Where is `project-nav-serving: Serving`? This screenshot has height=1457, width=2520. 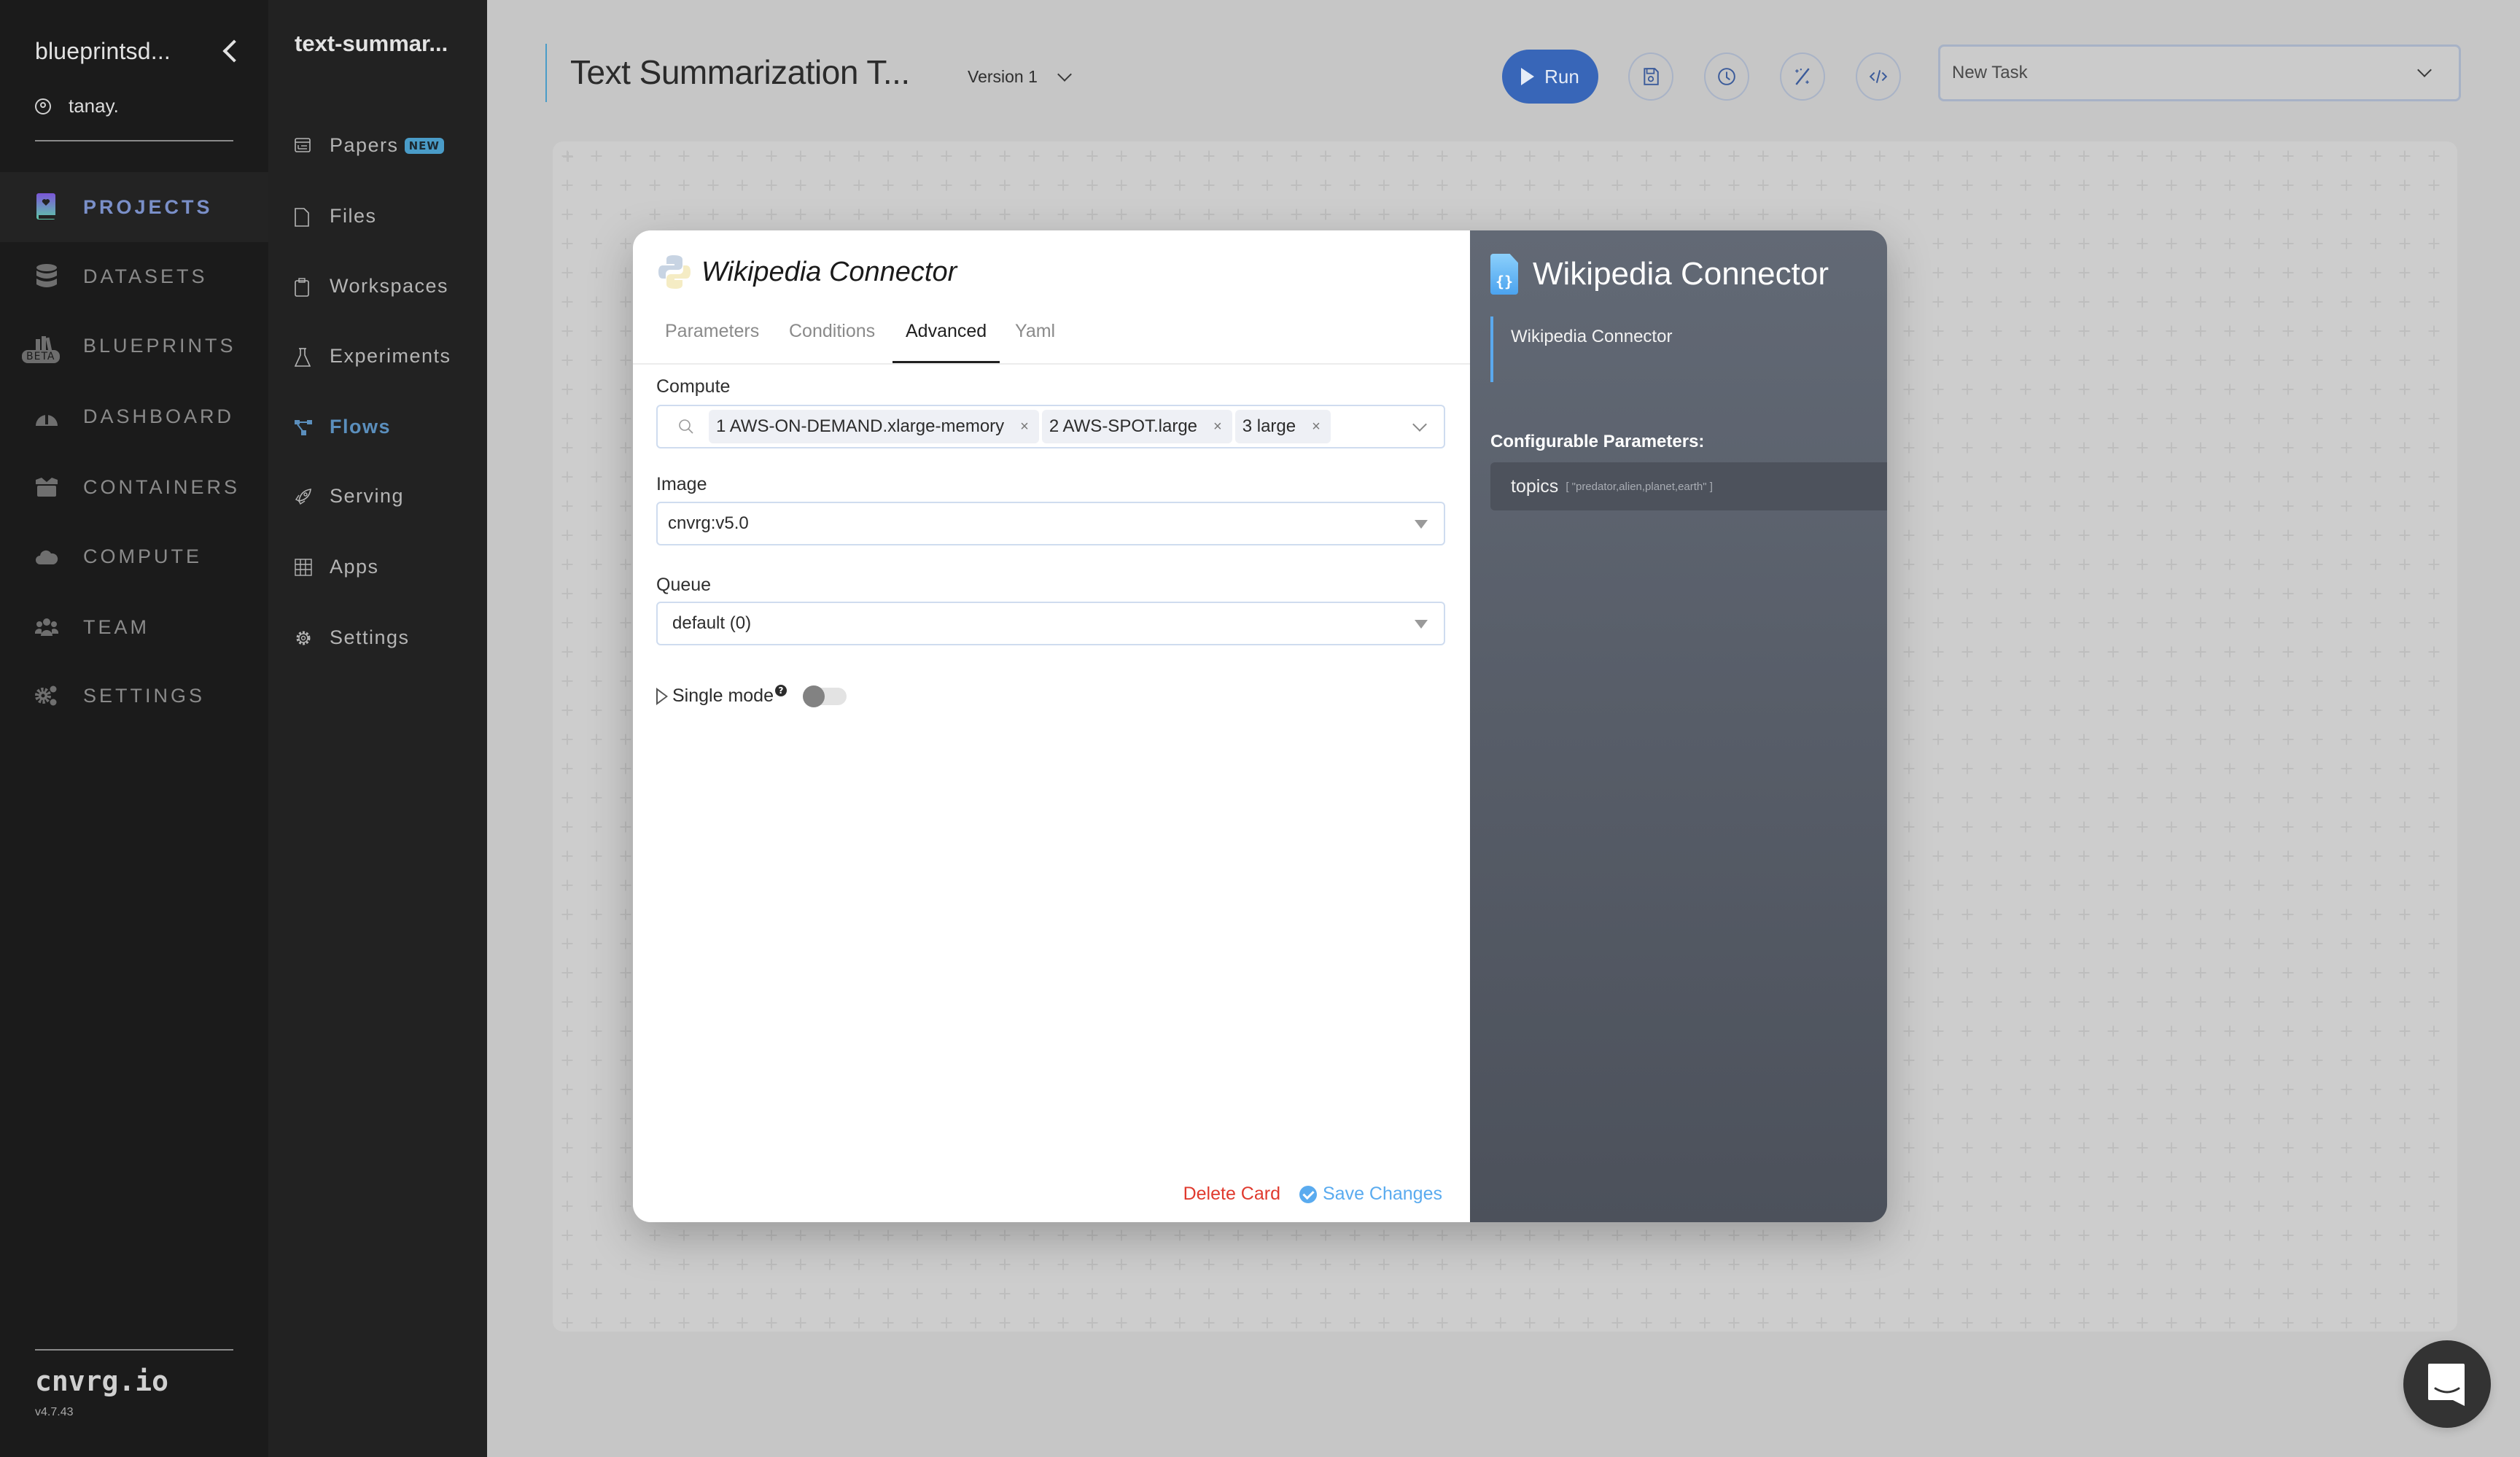 project-nav-serving: Serving is located at coordinates (349, 497).